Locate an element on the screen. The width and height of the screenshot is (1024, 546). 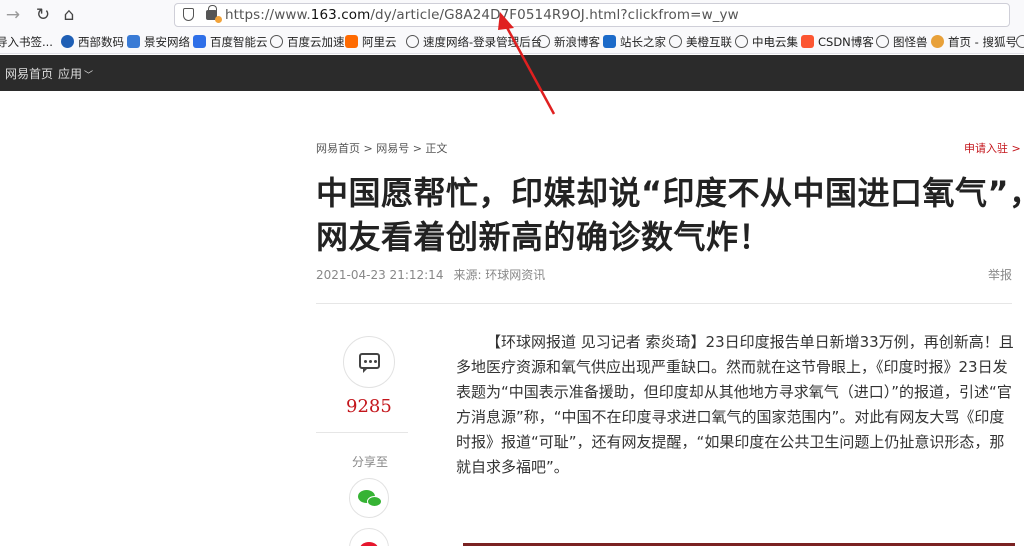
share-label: 分享至 is located at coordinates (370, 462).